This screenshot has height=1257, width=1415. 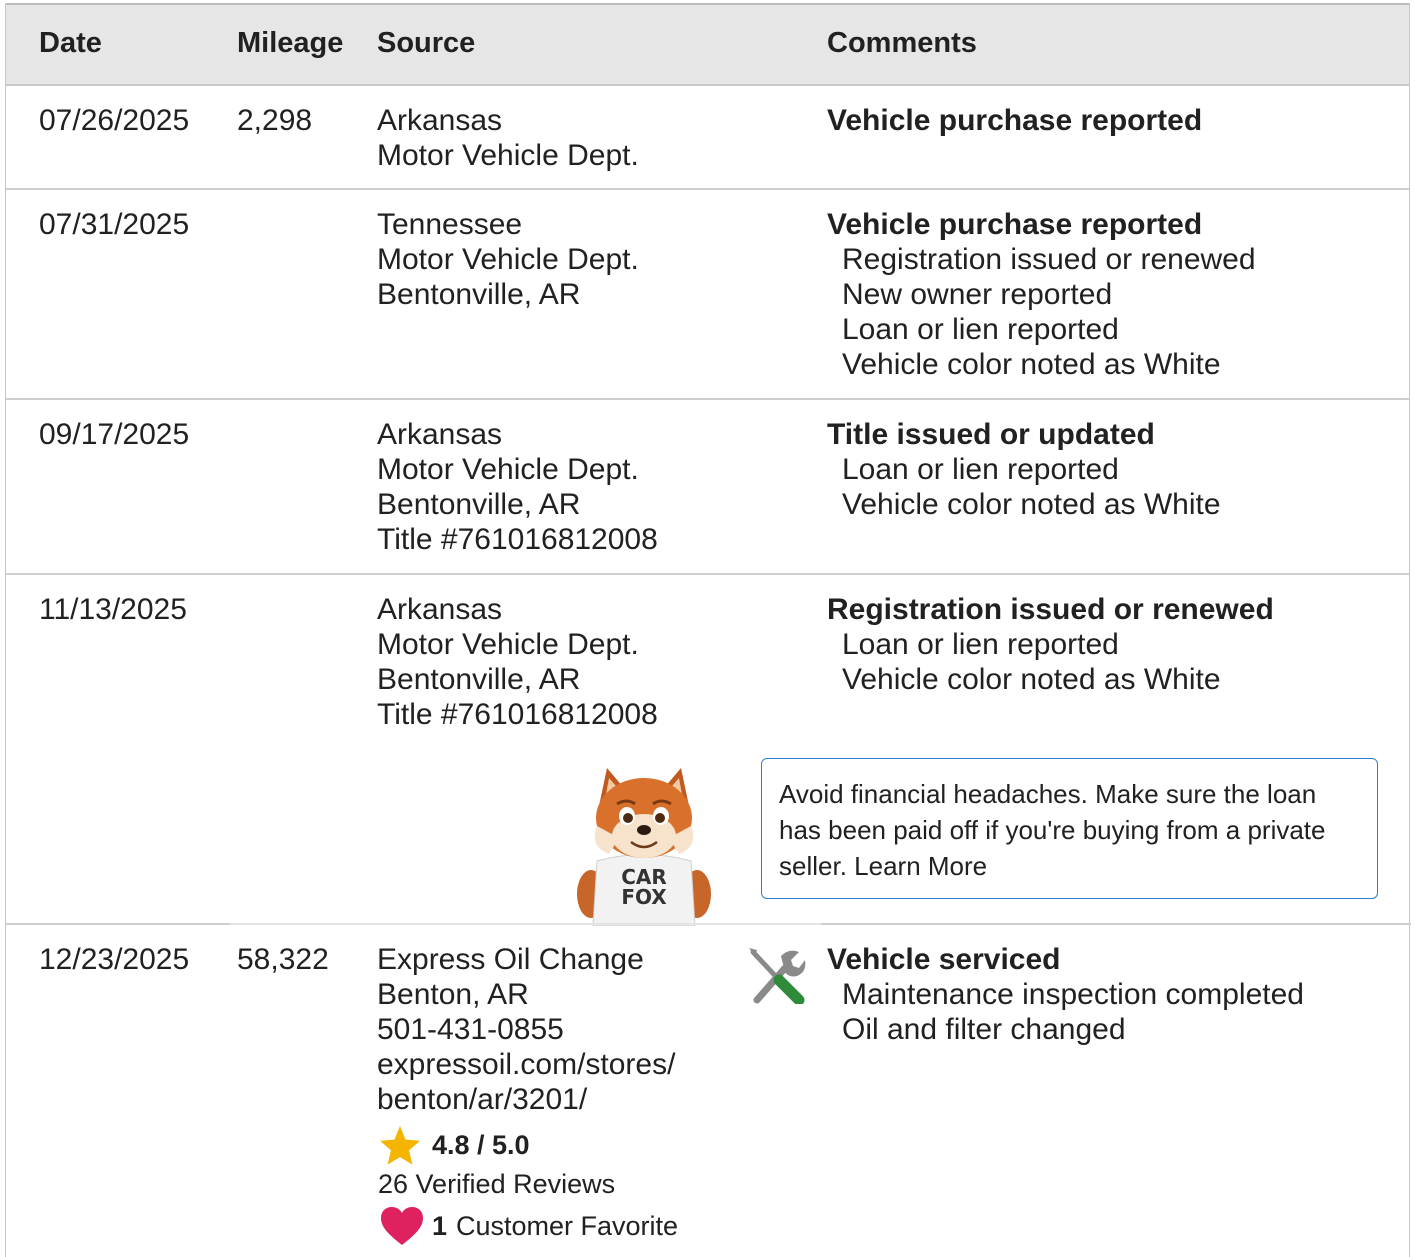 I want to click on comment-title: Vehicle serviced, so click(x=944, y=959).